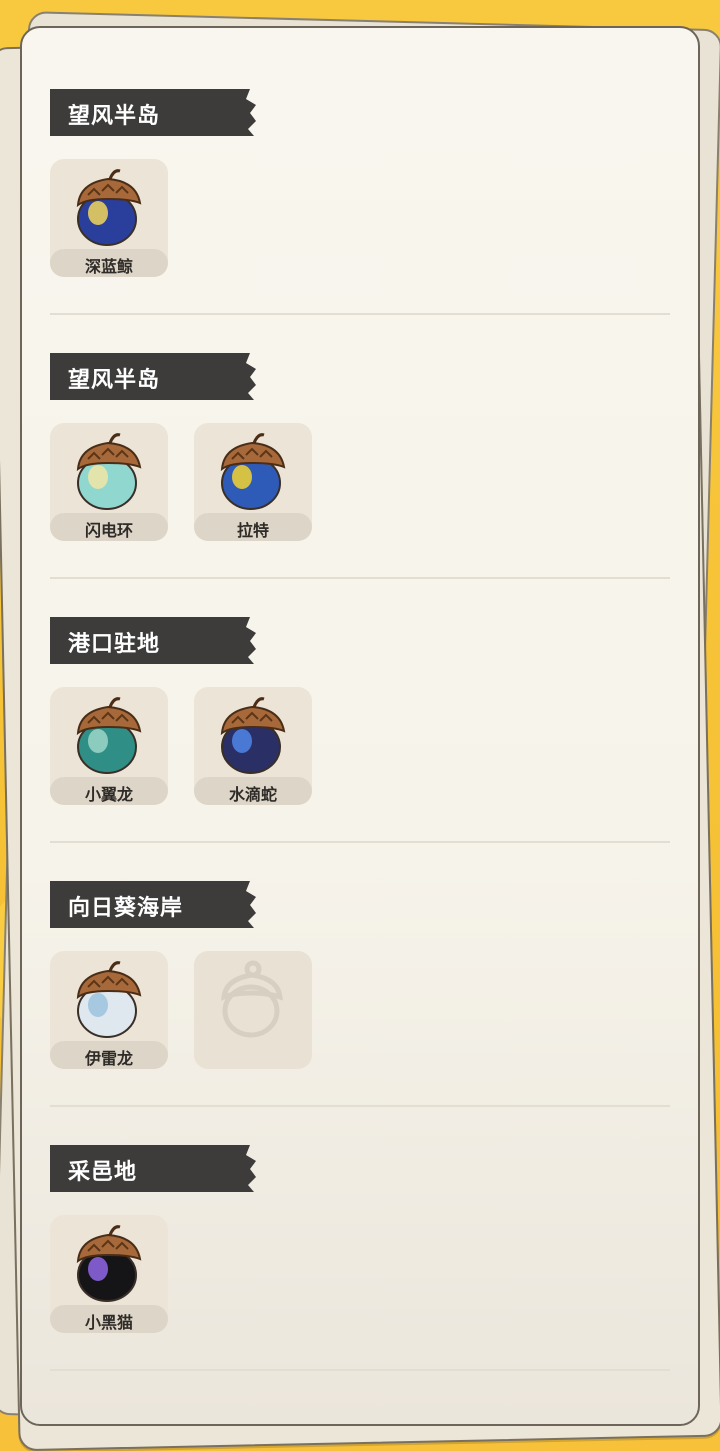 The image size is (720, 1451). What do you see at coordinates (108, 531) in the screenshot?
I see `item-name: 闪电环` at bounding box center [108, 531].